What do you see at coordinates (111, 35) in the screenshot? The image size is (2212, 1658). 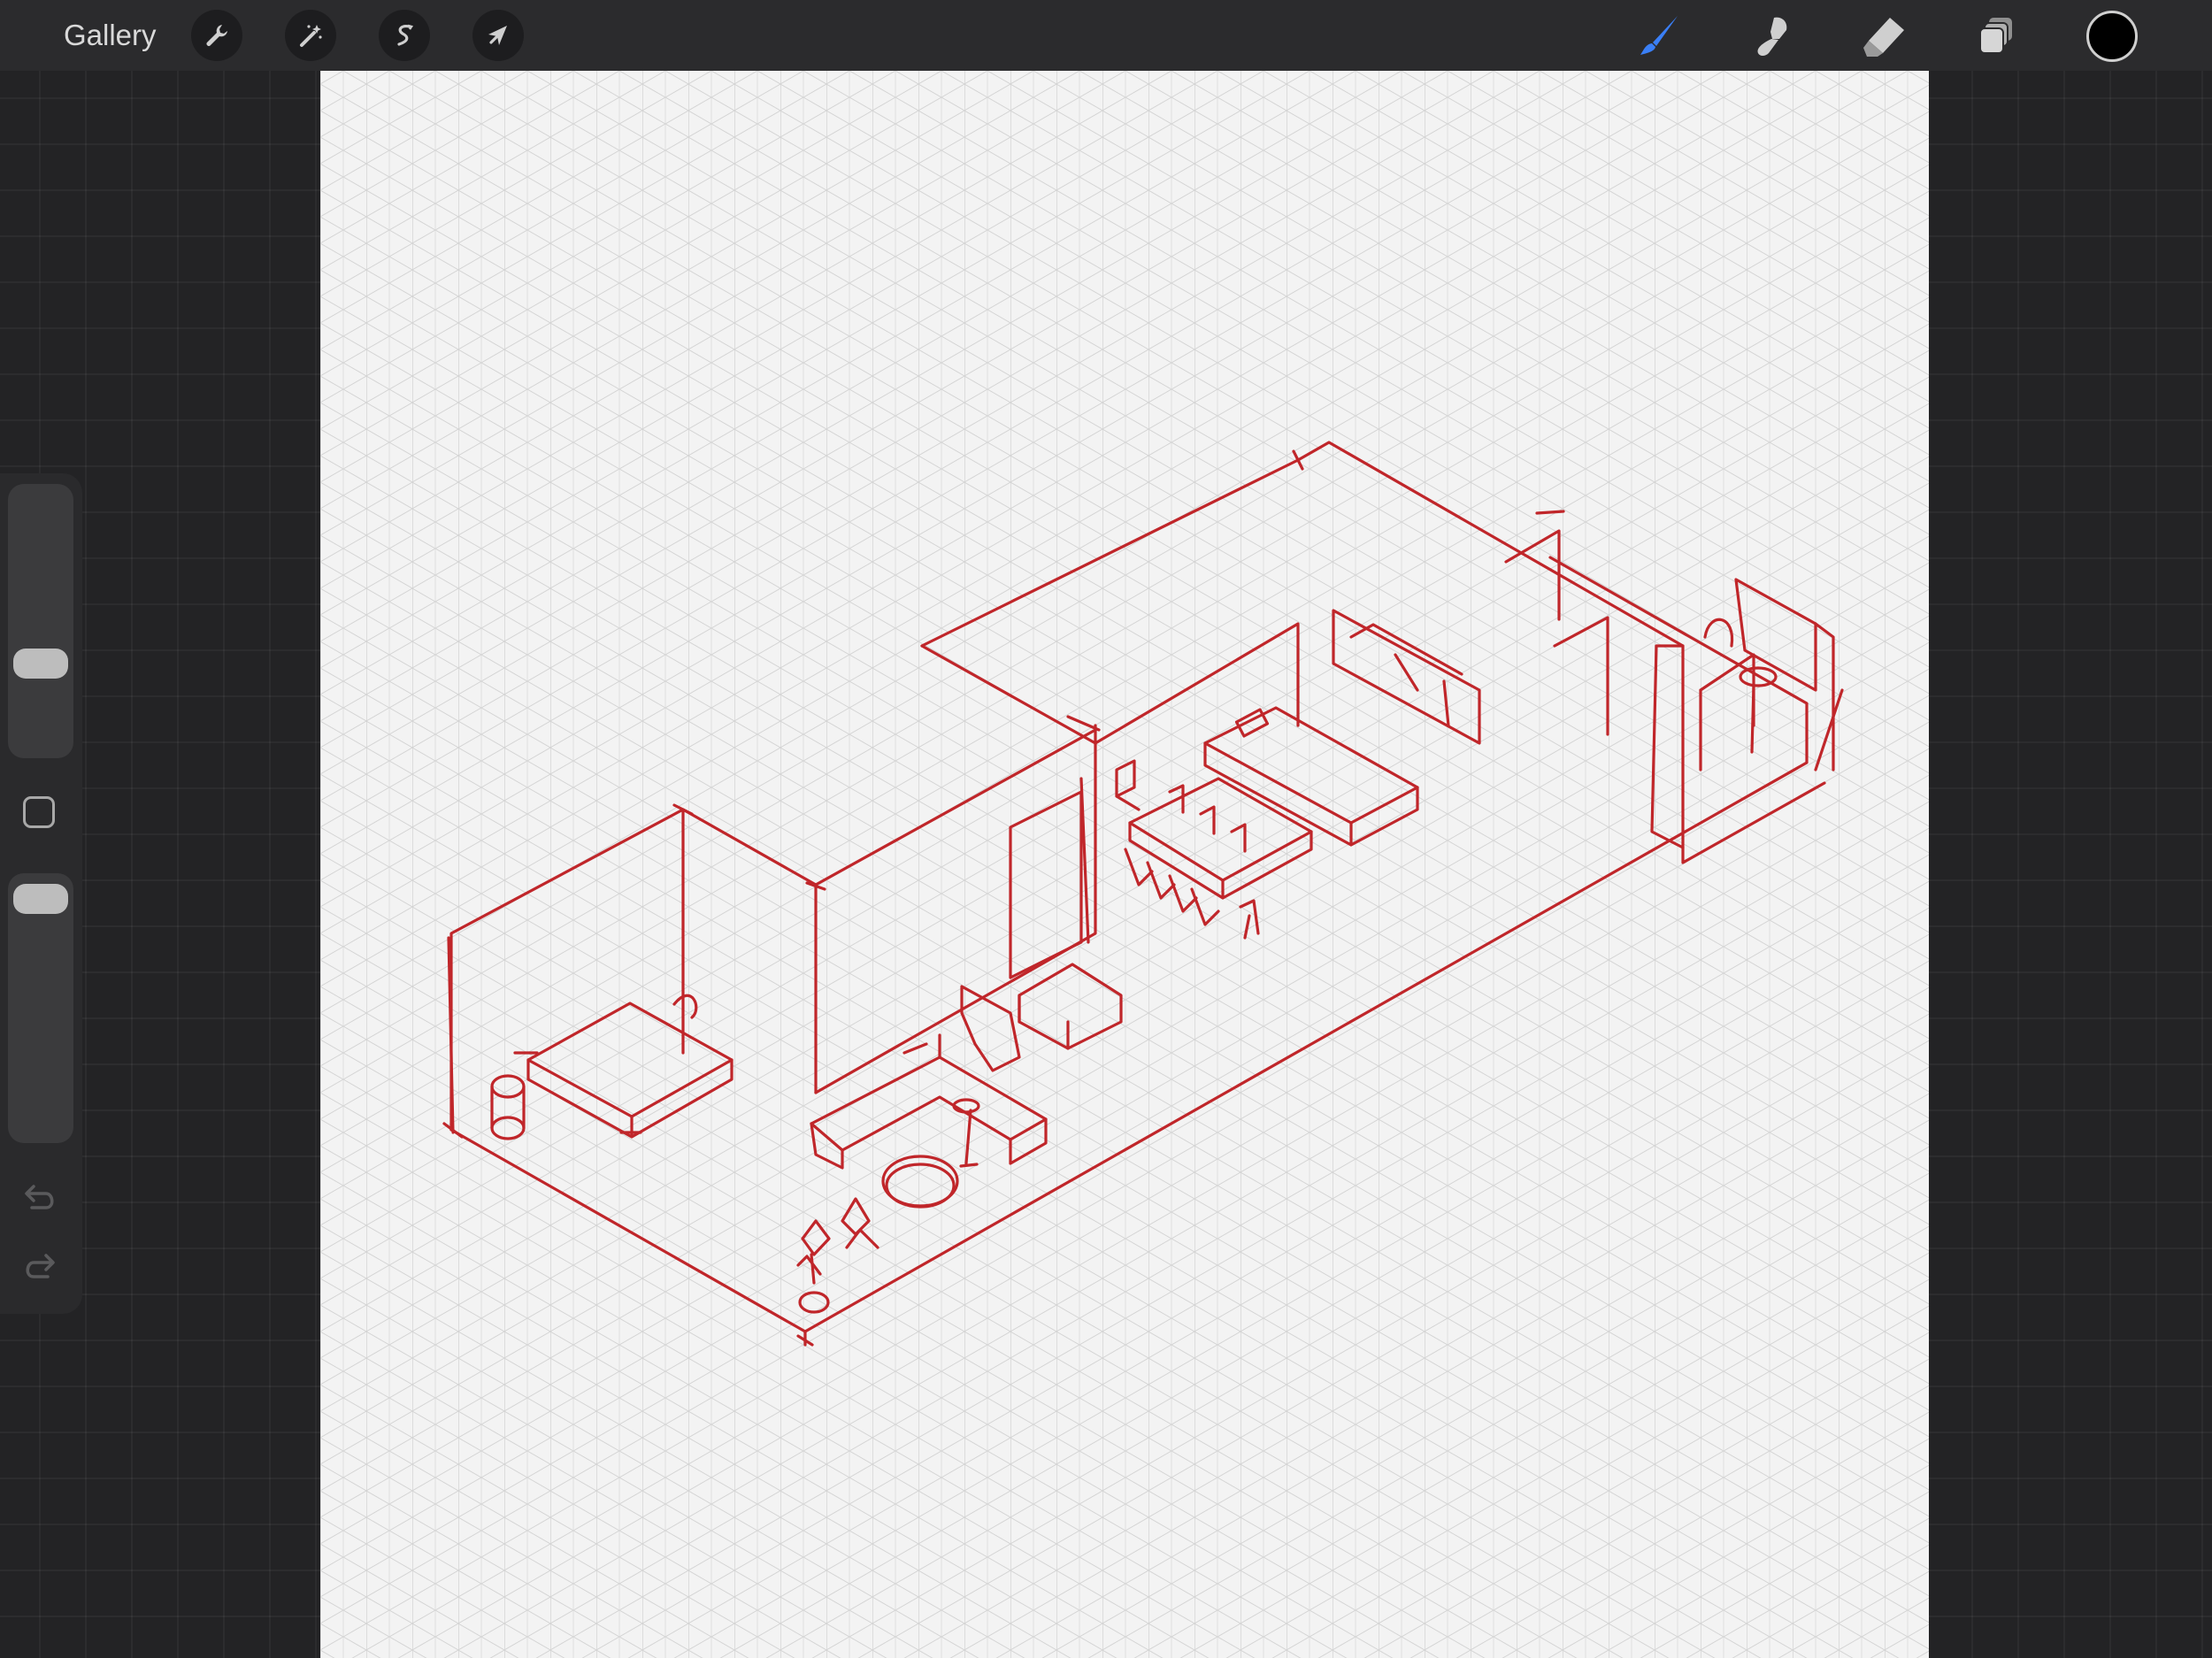 I see `gallery-button: Gallery` at bounding box center [111, 35].